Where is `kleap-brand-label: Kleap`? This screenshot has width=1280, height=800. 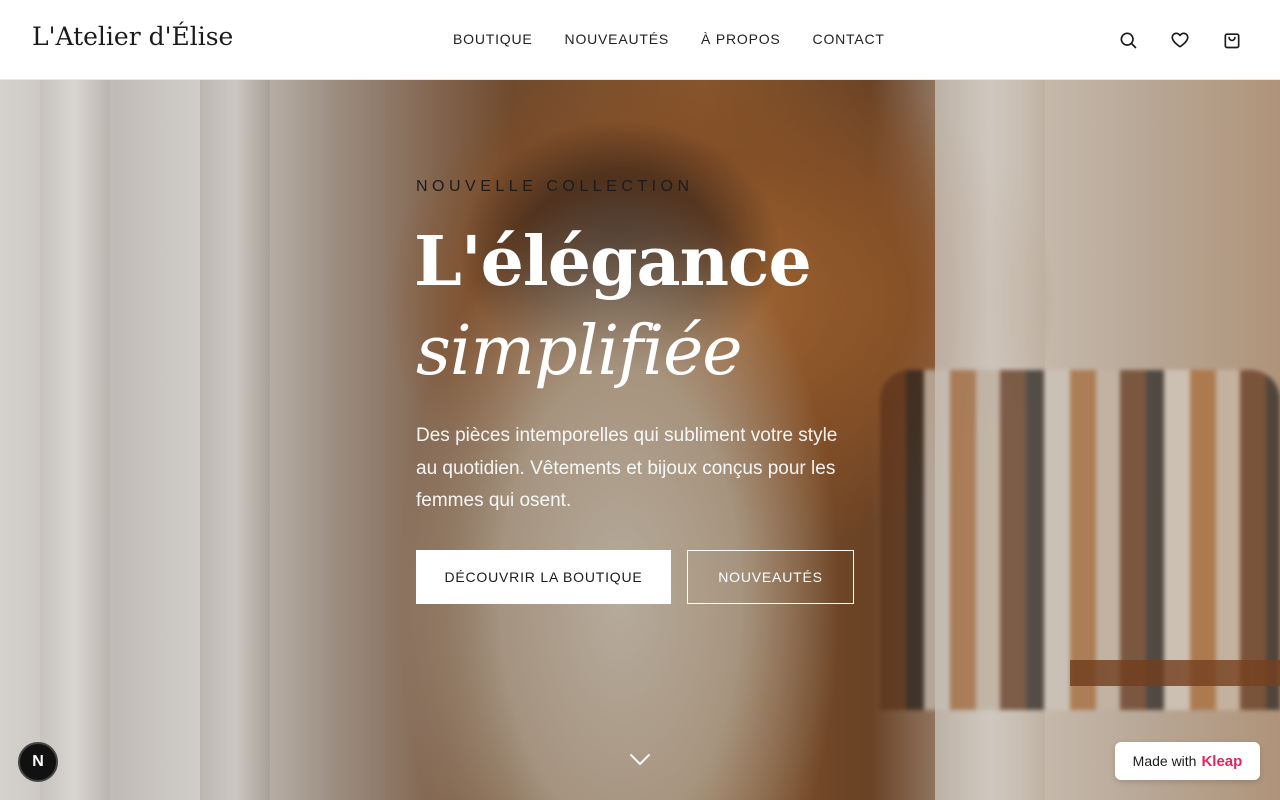 kleap-brand-label: Kleap is located at coordinates (1222, 761).